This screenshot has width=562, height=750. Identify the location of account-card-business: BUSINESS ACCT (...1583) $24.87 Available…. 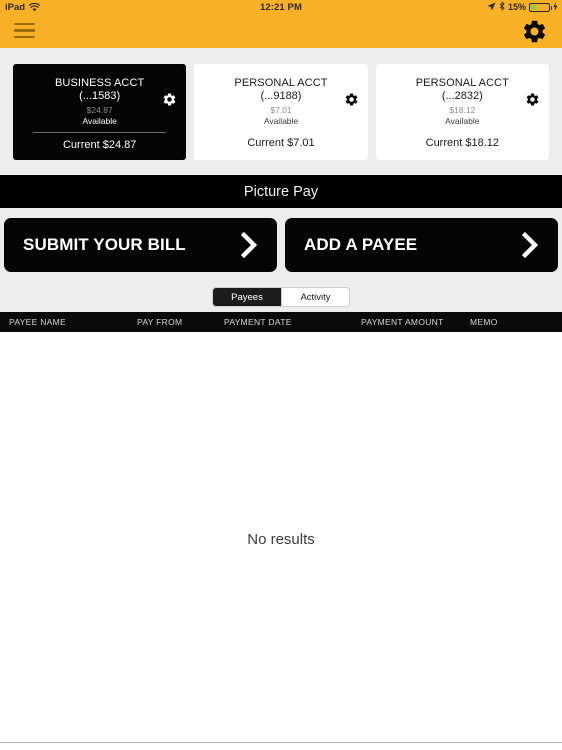
(100, 111).